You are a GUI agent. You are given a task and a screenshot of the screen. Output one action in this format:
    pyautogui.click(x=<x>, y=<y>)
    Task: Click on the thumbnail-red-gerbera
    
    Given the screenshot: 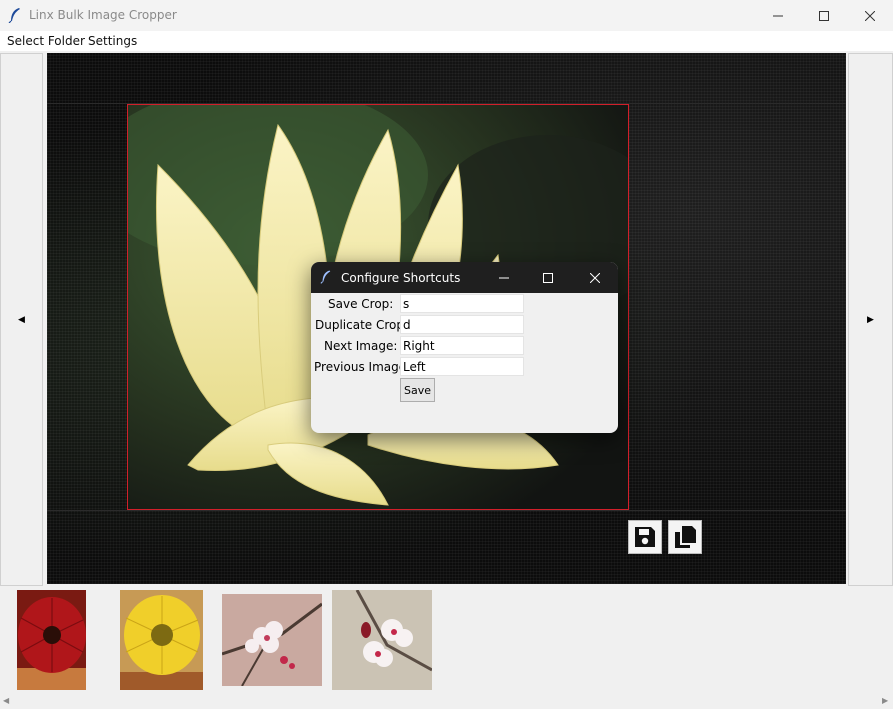 What is the action you would take?
    pyautogui.click(x=51, y=640)
    